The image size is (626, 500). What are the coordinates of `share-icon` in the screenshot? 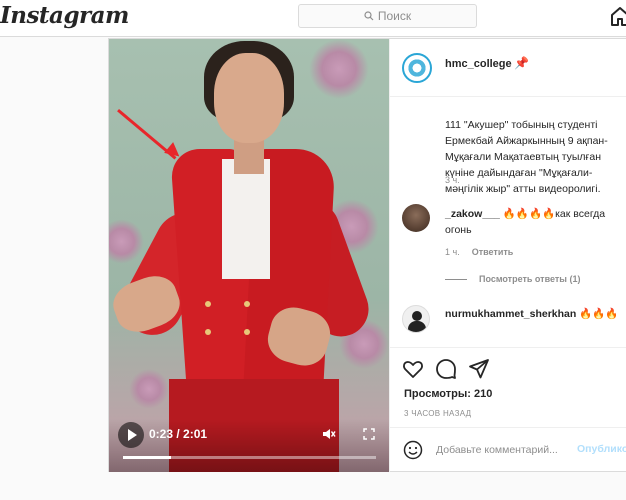 It's located at (479, 369).